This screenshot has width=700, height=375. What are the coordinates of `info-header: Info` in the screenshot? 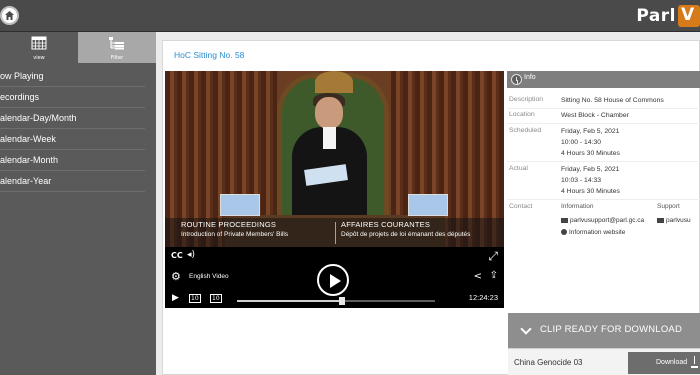 It's located at (603, 79).